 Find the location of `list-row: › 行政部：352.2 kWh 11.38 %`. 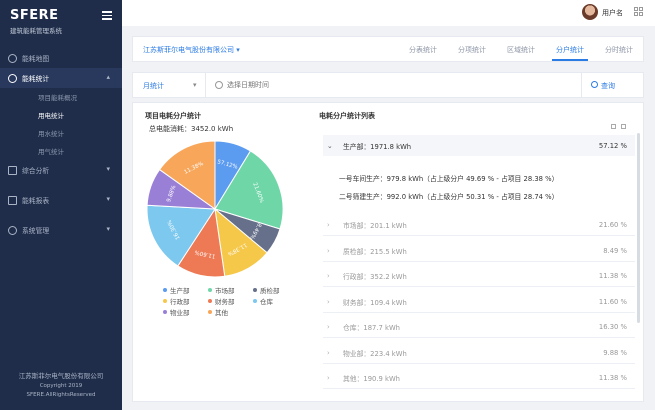

list-row: › 行政部：352.2 kWh 11.38 % is located at coordinates (479, 276).